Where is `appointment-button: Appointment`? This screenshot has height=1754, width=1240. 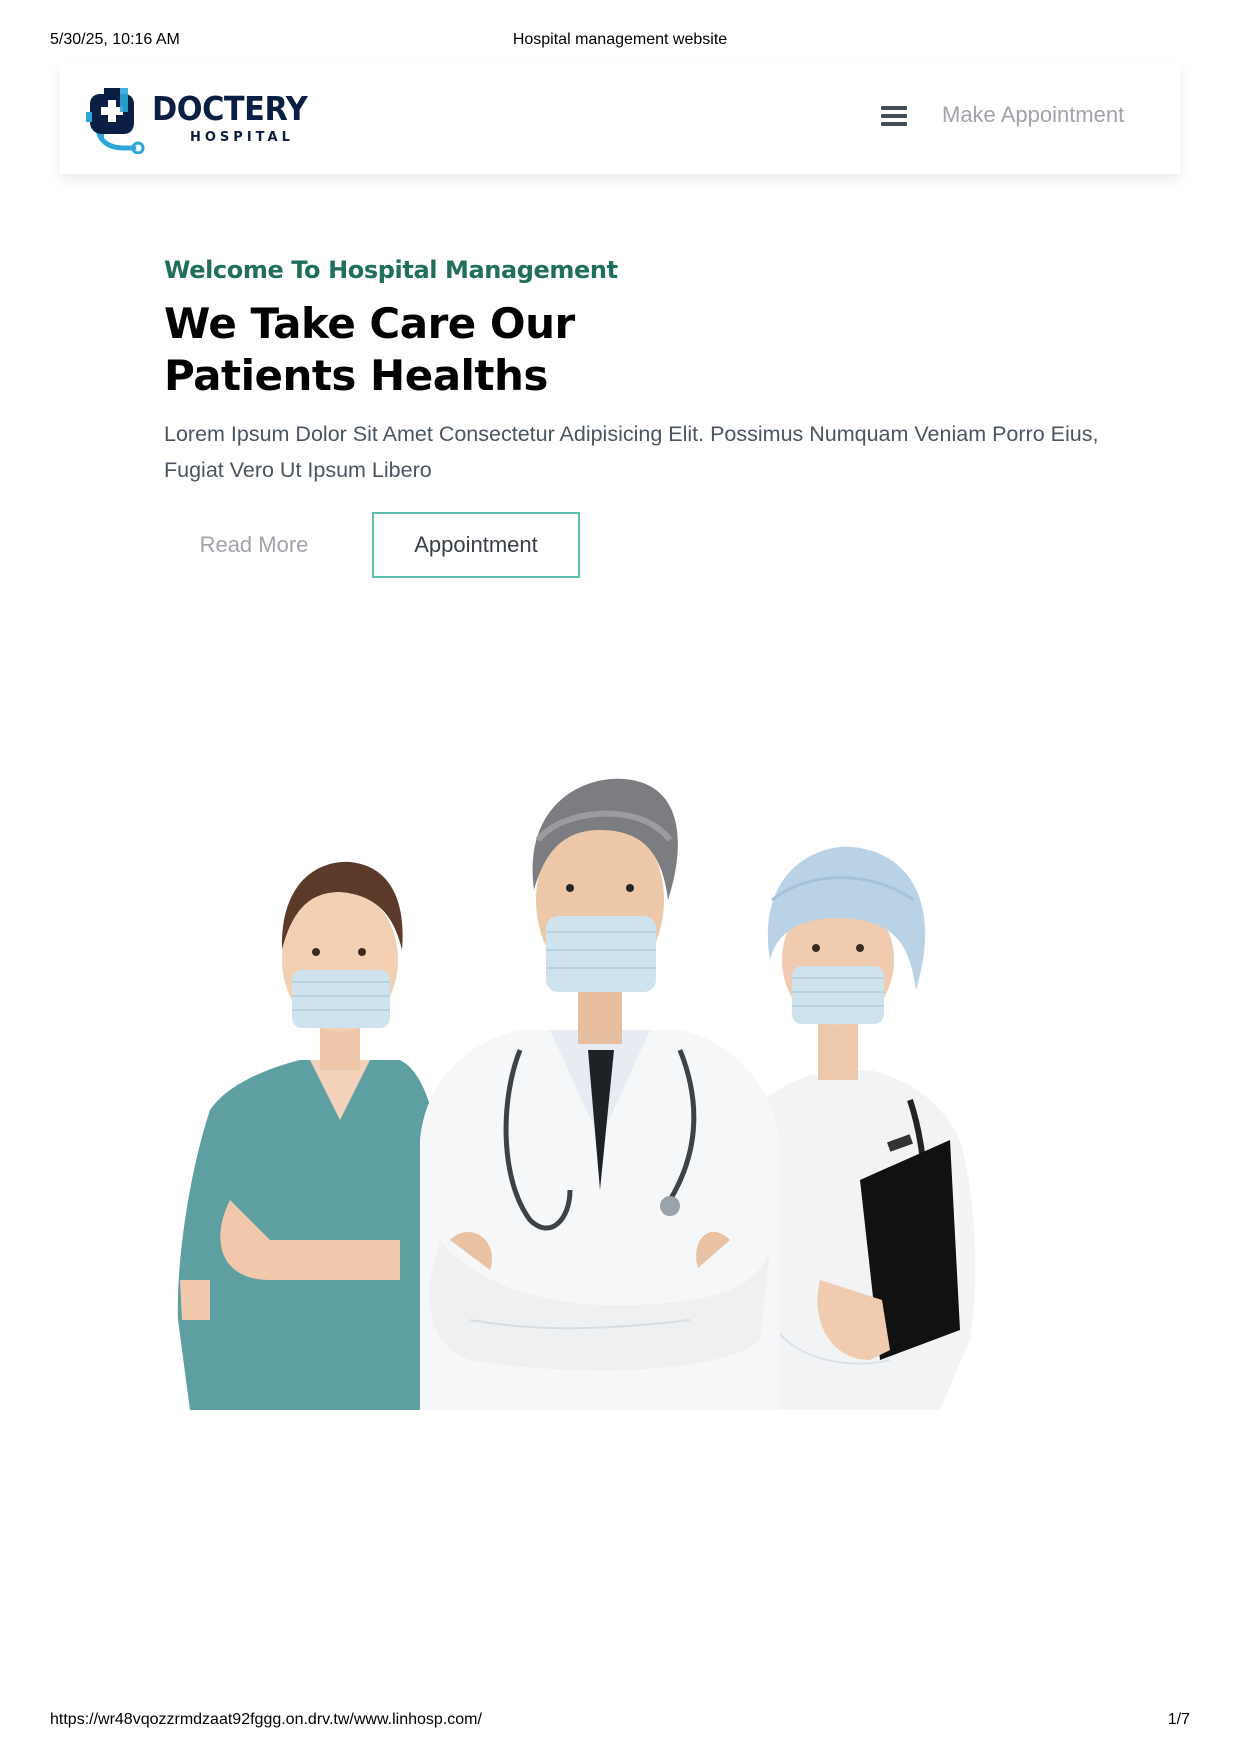 appointment-button: Appointment is located at coordinates (476, 545).